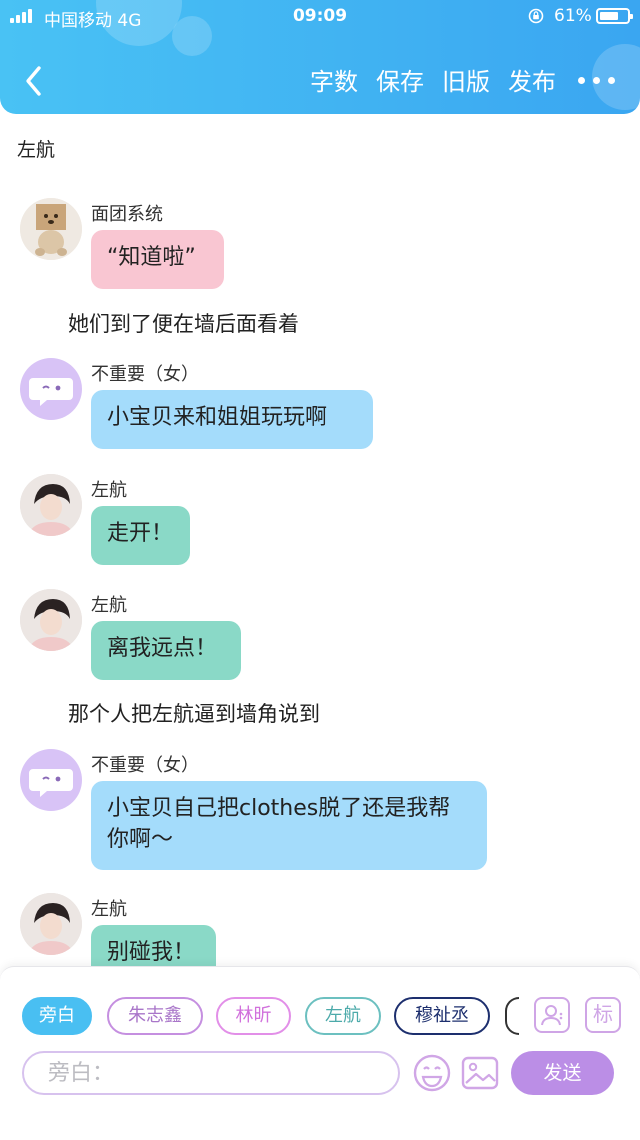  I want to click on status-bar: 中国移动 4G 09:09 61%, so click(320, 17).